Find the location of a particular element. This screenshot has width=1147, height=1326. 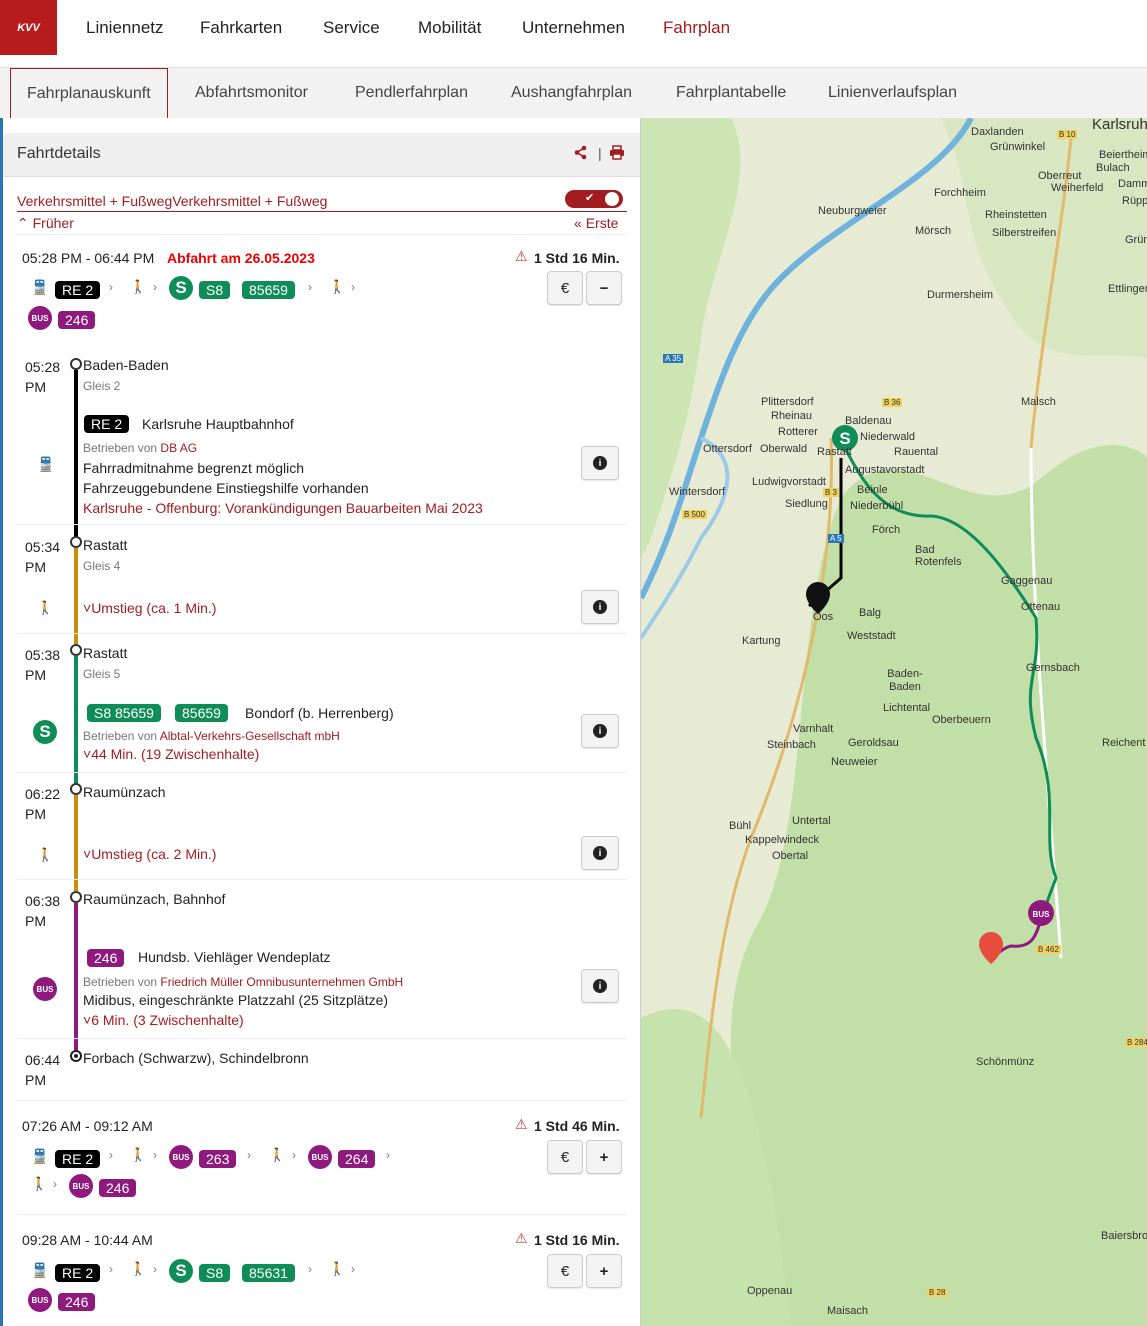

nav-fahrplan: Fahrplan is located at coordinates (696, 28).